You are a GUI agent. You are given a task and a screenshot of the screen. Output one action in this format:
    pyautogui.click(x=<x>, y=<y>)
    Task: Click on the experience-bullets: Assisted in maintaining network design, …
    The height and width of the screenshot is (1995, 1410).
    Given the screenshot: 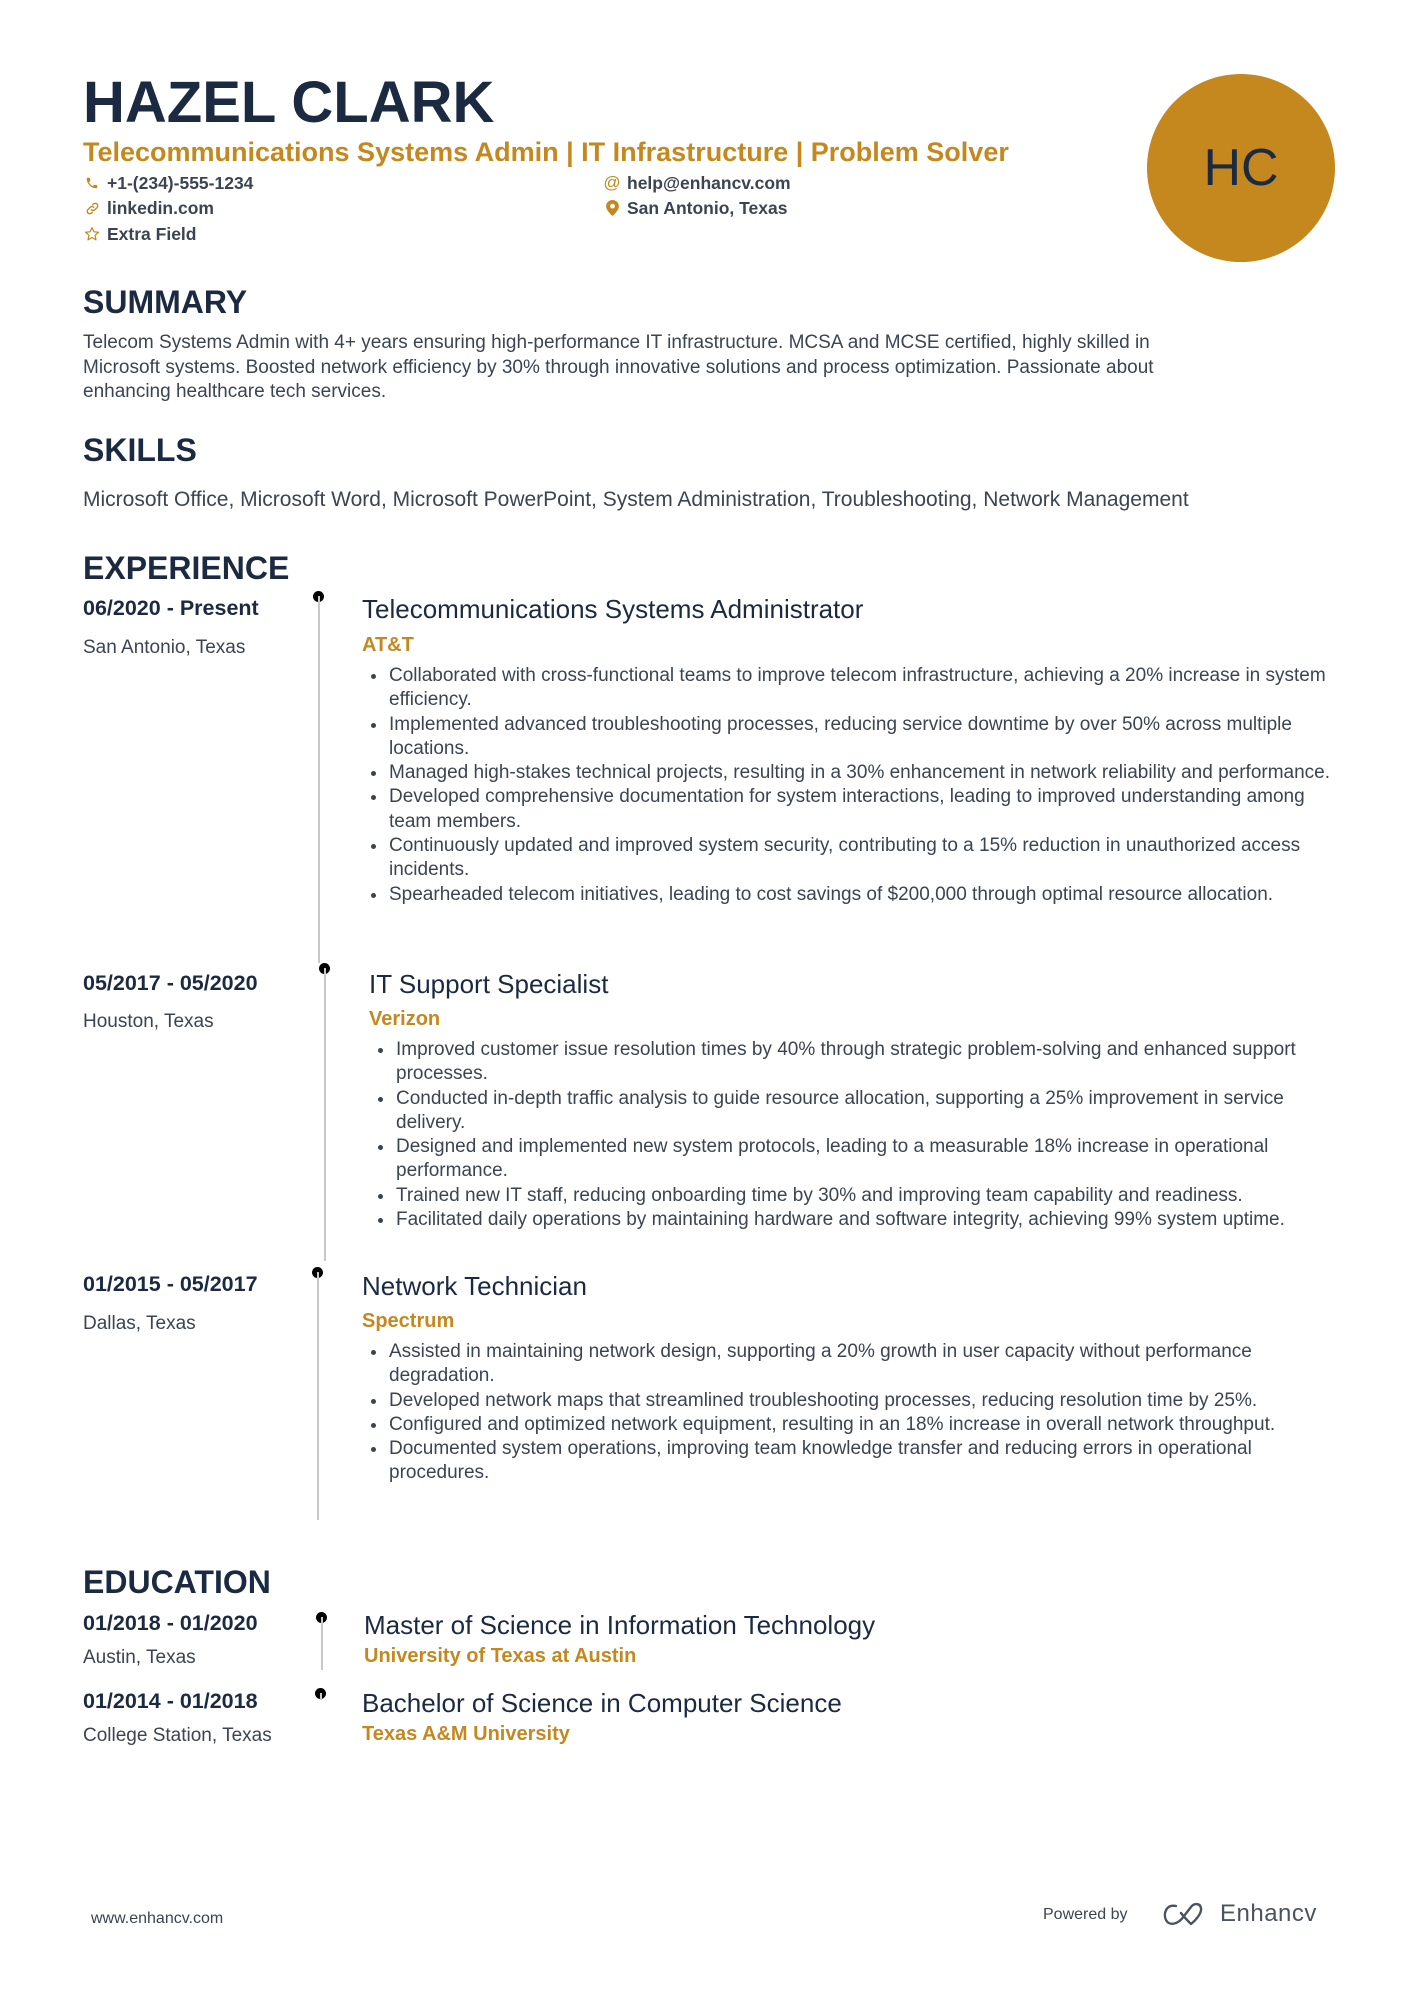 What is the action you would take?
    pyautogui.click(x=854, y=1413)
    